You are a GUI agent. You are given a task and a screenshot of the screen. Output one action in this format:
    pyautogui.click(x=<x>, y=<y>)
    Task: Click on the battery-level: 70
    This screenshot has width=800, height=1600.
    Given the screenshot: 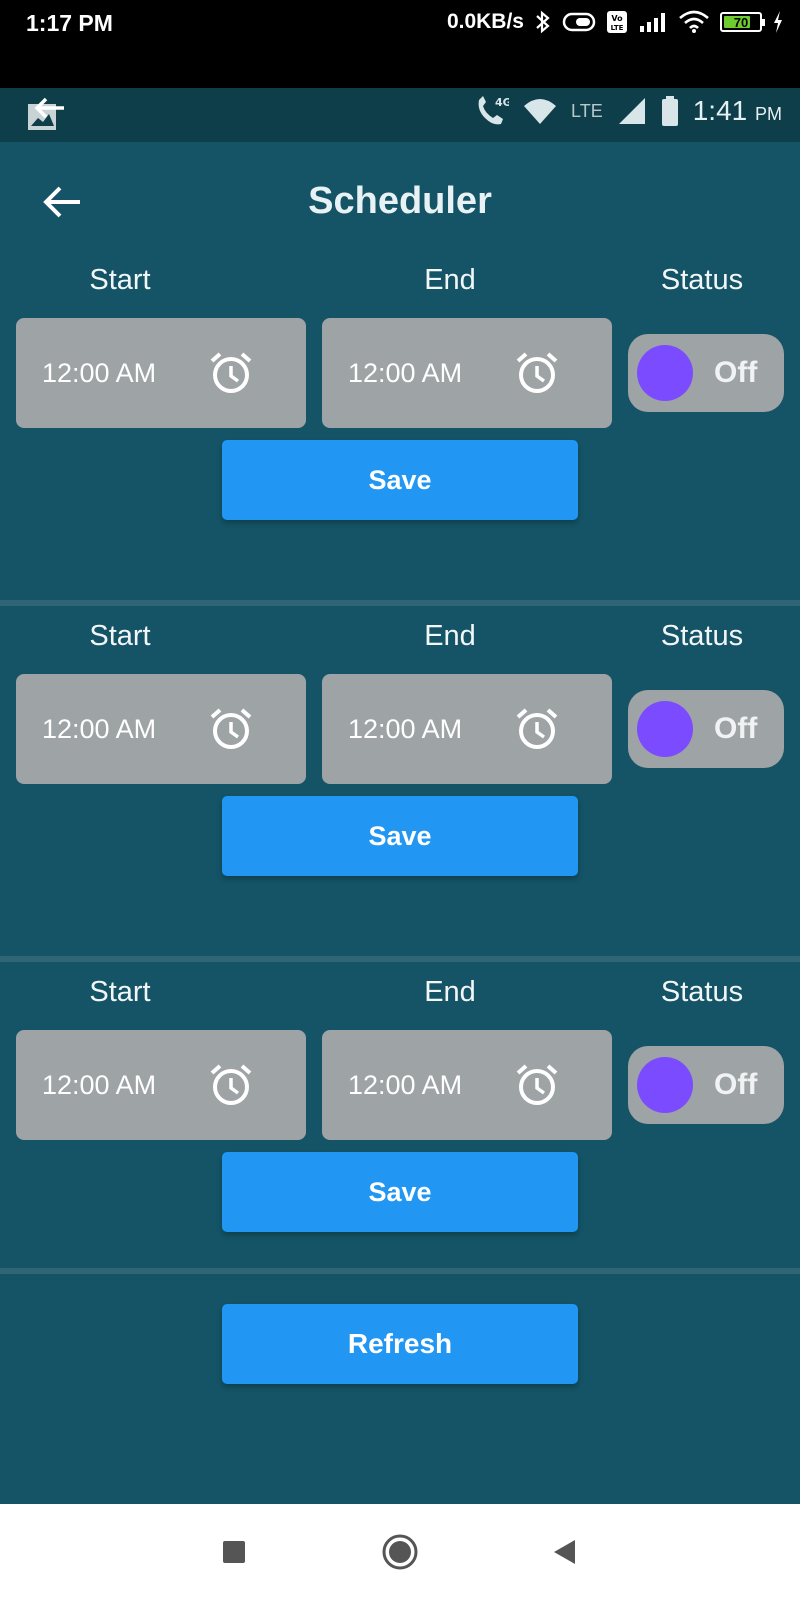 What is the action you would take?
    pyautogui.click(x=741, y=22)
    